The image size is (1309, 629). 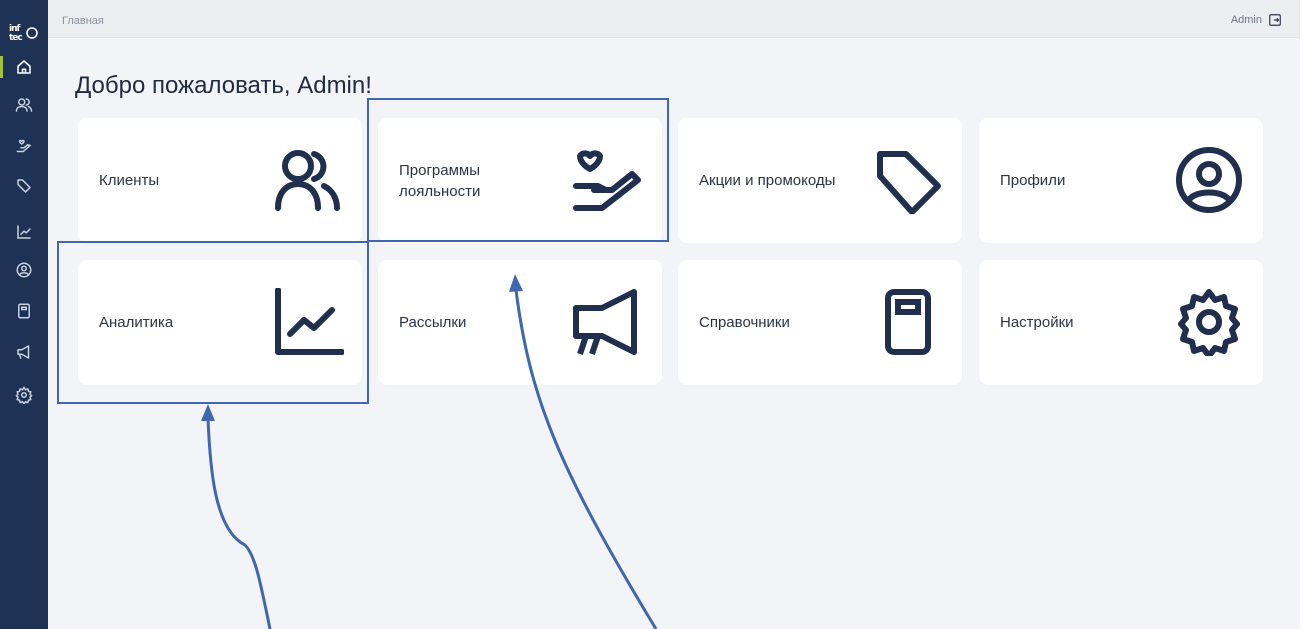 What do you see at coordinates (520, 180) in the screenshot?
I see `card-loyalty: Программы лояльности` at bounding box center [520, 180].